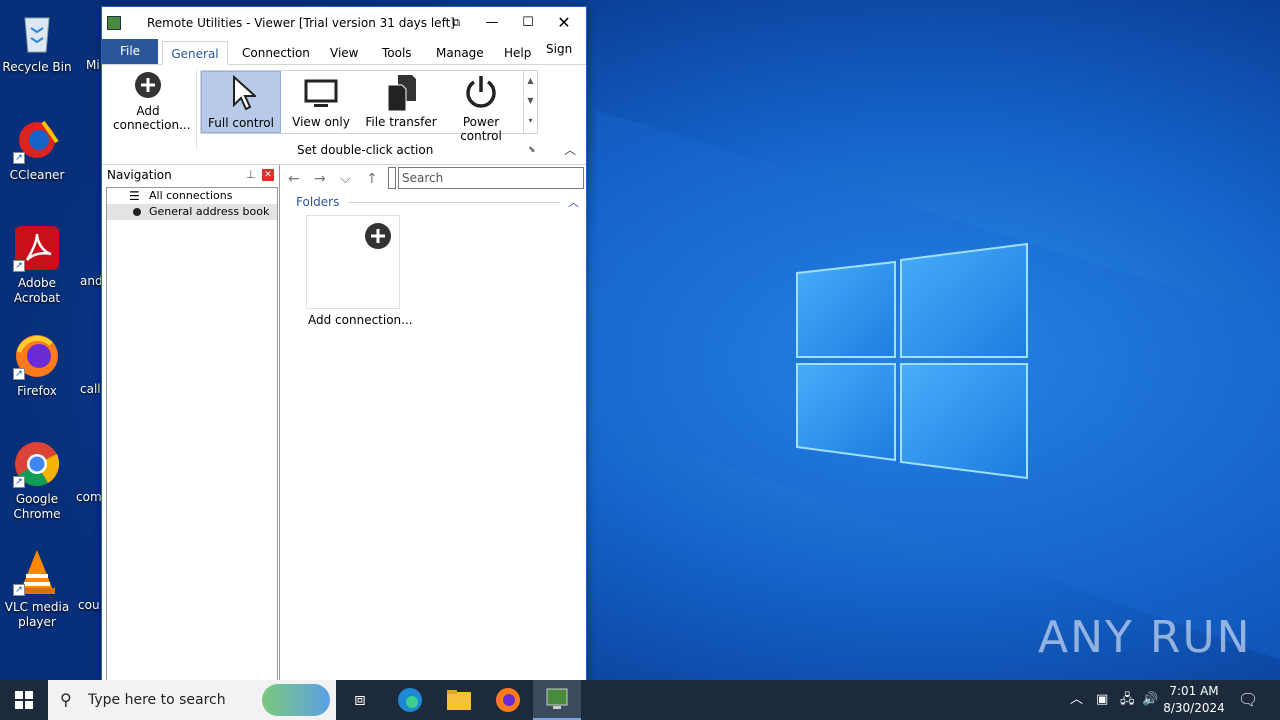 The height and width of the screenshot is (720, 1280). I want to click on desktop-icon-partial-label: cou, so click(89, 605).